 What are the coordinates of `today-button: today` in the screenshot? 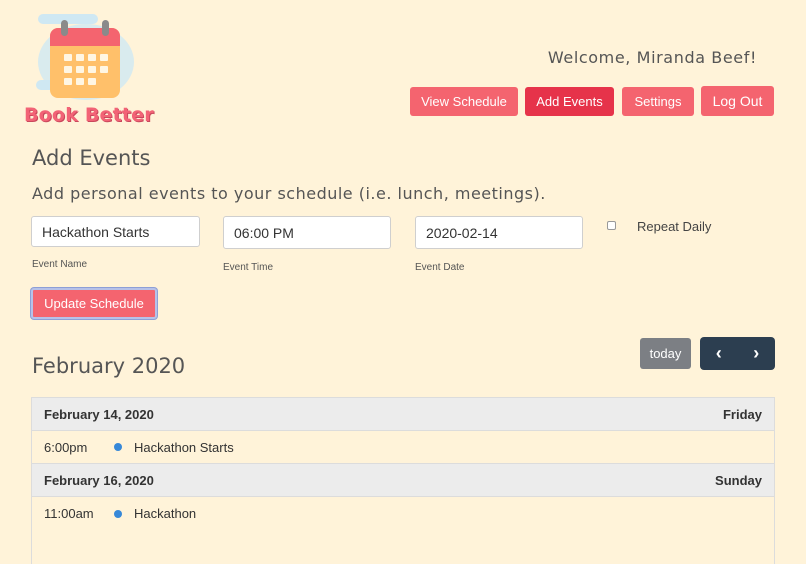 It's located at (665, 353).